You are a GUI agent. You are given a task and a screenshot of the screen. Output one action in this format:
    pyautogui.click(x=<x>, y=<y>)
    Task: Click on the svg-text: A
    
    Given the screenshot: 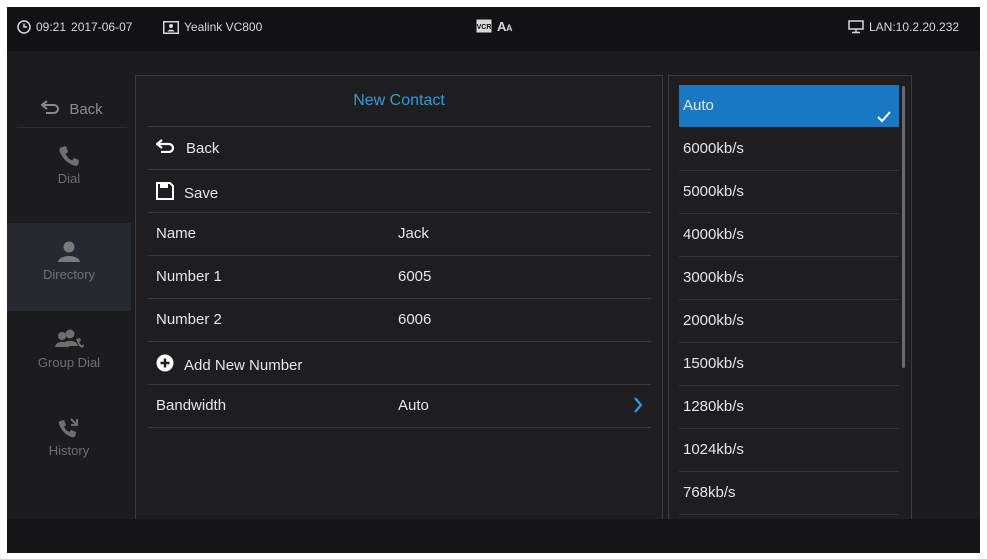 What is the action you would take?
    pyautogui.click(x=509, y=28)
    